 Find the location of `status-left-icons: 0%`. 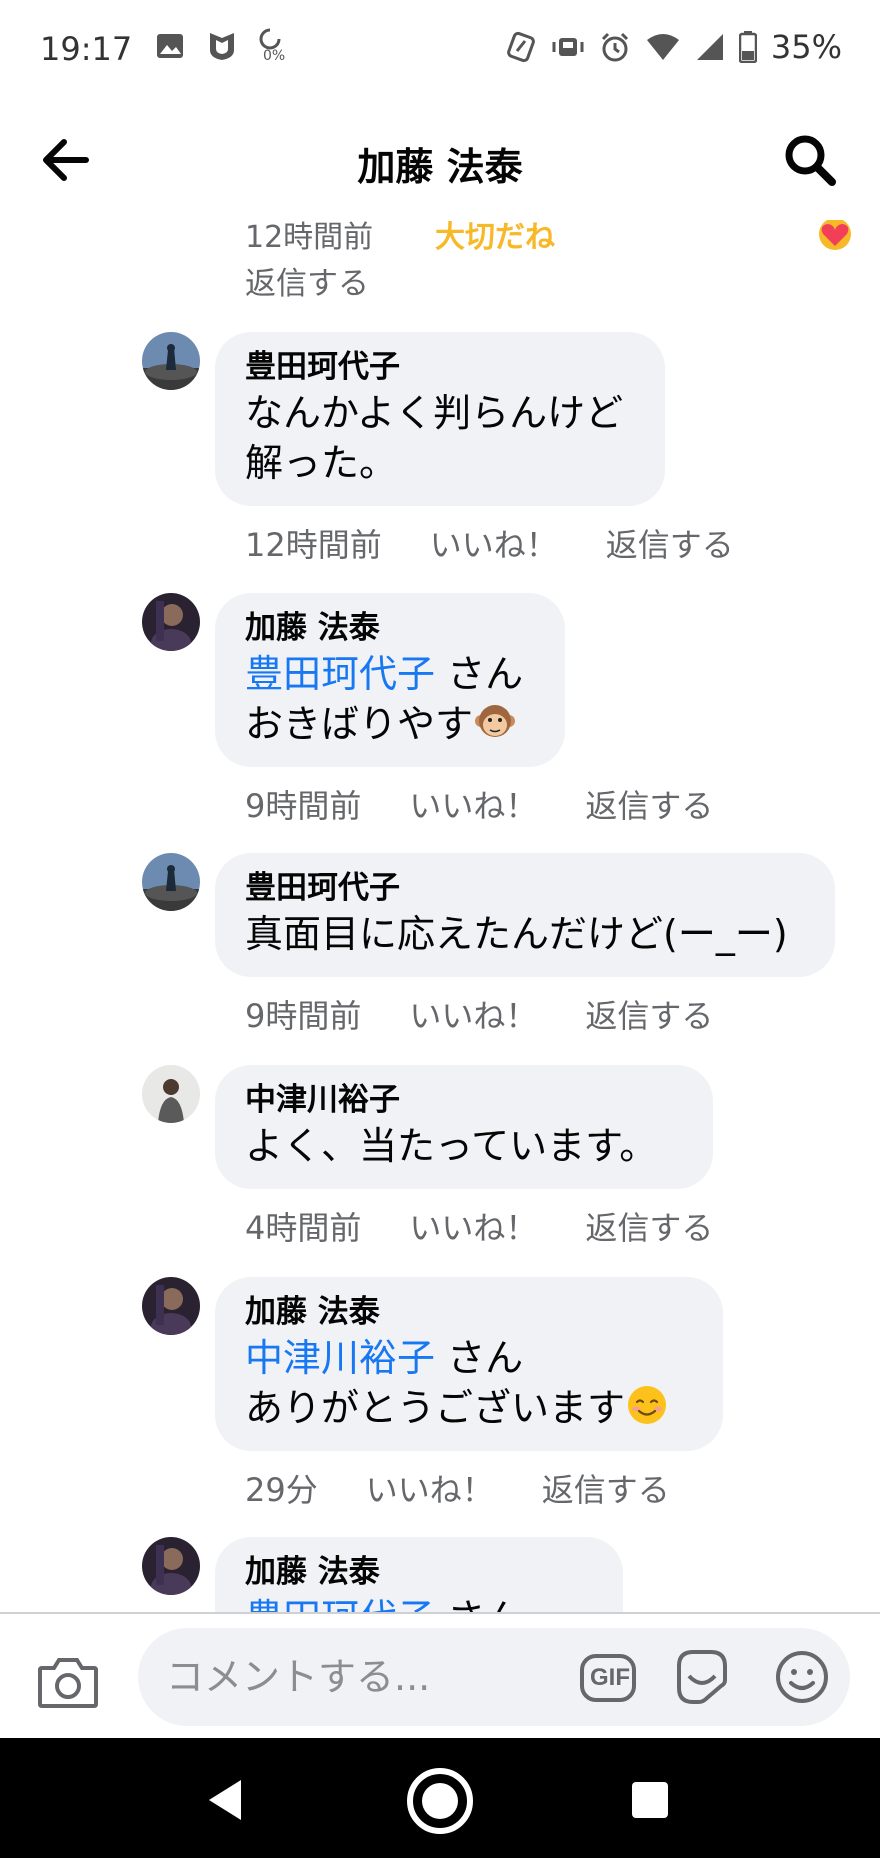

status-left-icons: 0% is located at coordinates (222, 46).